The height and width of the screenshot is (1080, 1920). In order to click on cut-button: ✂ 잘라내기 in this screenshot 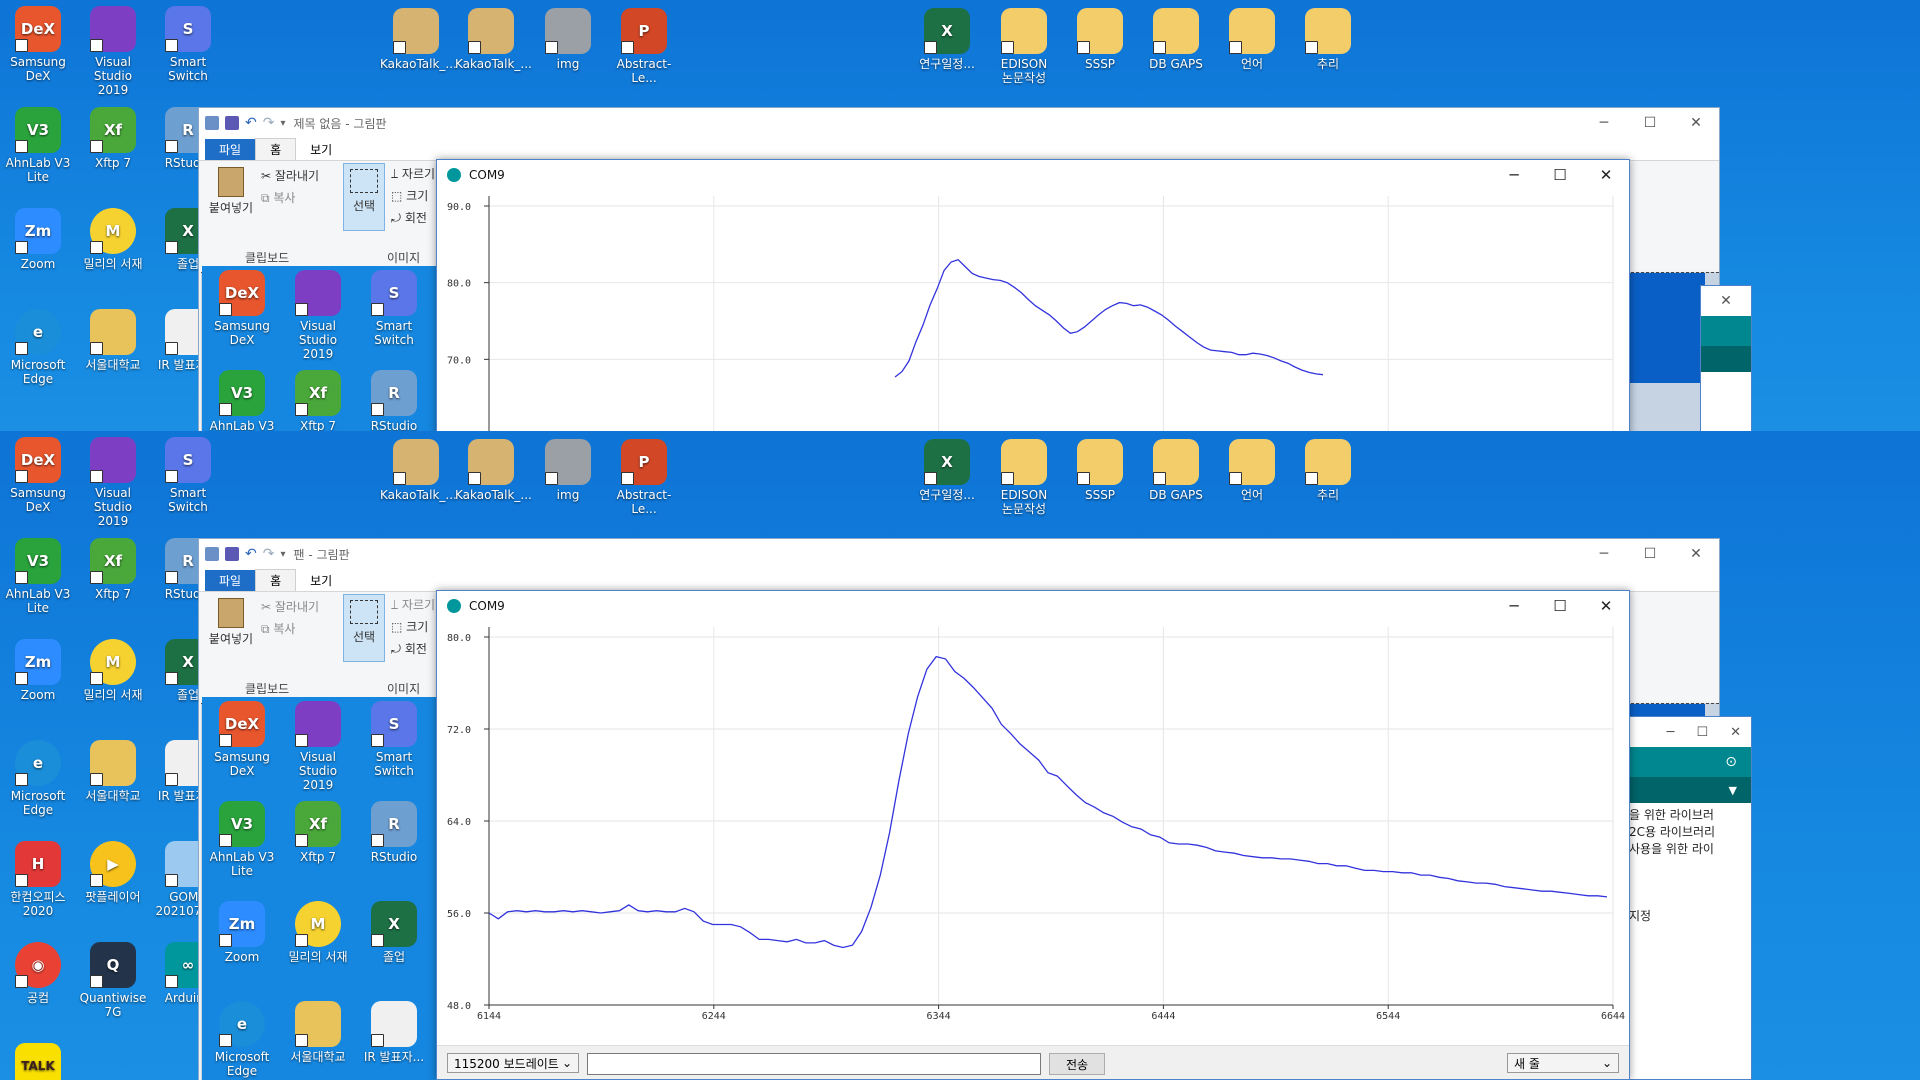, I will do `click(290, 175)`.